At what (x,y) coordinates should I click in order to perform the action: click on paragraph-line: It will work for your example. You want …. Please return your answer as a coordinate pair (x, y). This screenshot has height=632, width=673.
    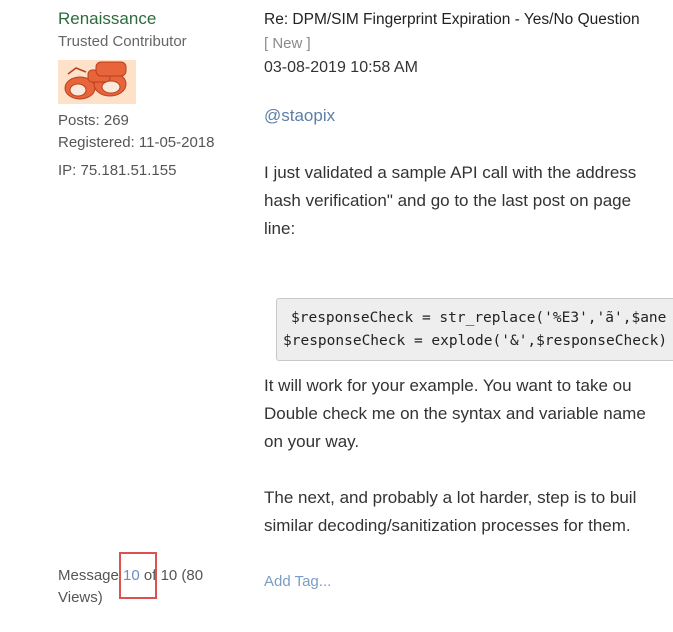
    Looking at the image, I should click on (448, 385).